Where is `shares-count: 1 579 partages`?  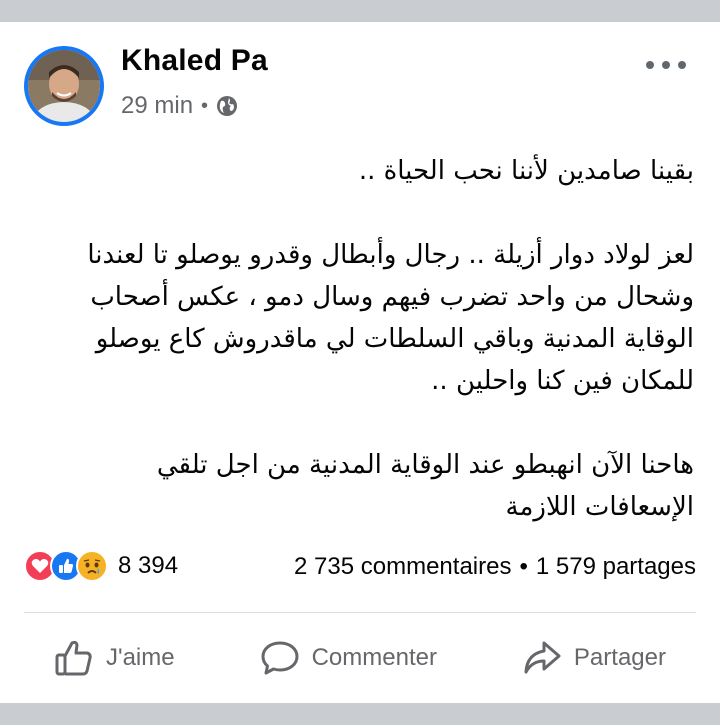 shares-count: 1 579 partages is located at coordinates (616, 567).